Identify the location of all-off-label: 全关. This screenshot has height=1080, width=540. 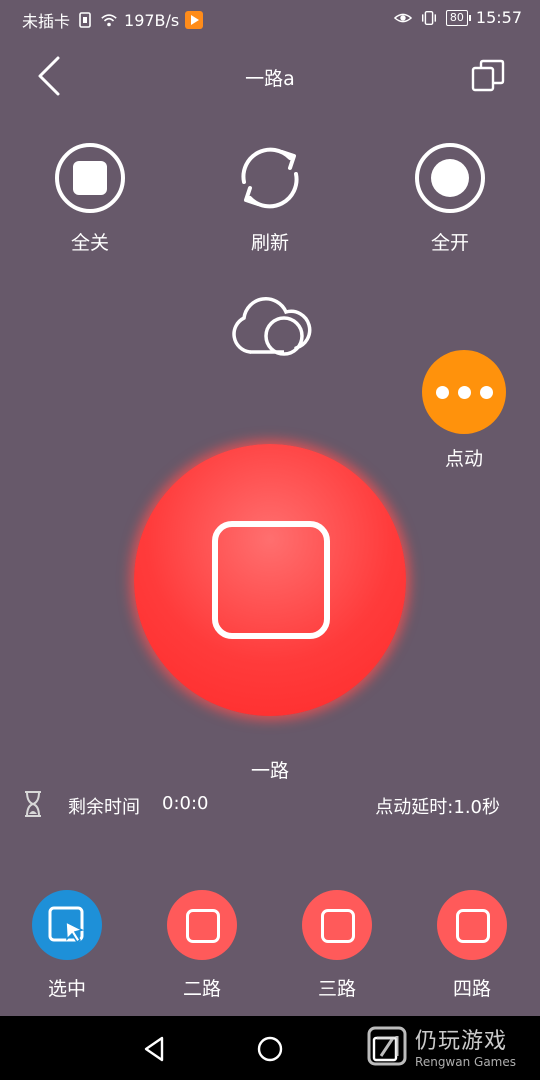
(89, 243).